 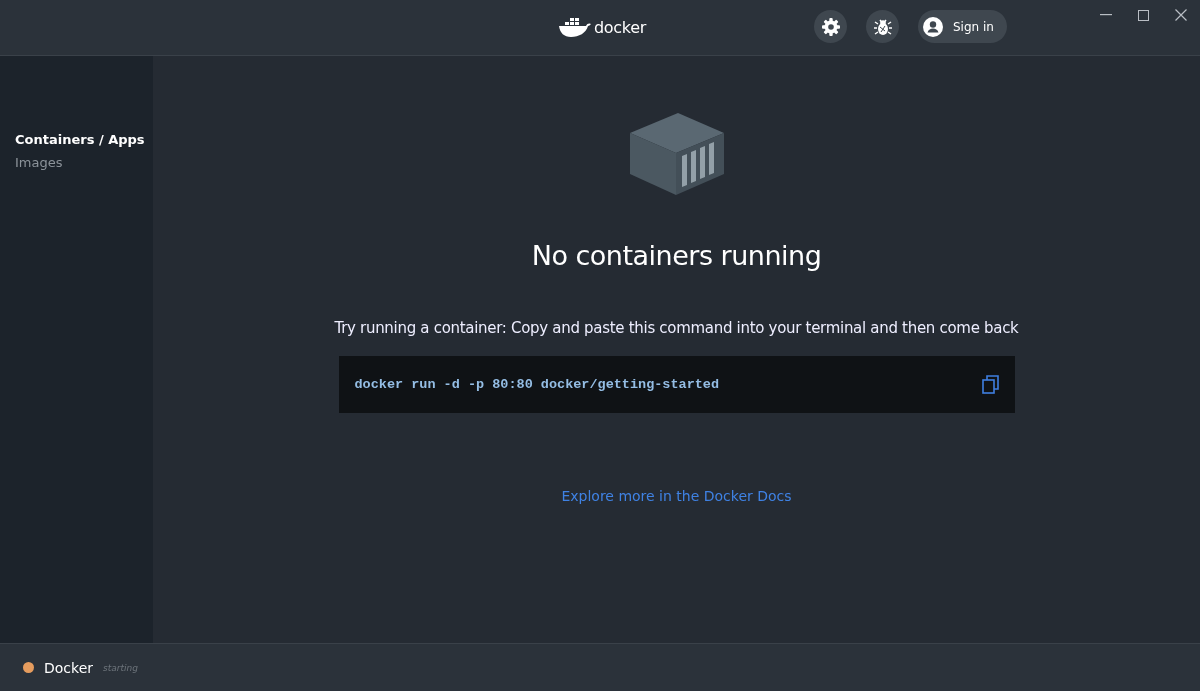 What do you see at coordinates (882, 26) in the screenshot?
I see `troubleshoot-button` at bounding box center [882, 26].